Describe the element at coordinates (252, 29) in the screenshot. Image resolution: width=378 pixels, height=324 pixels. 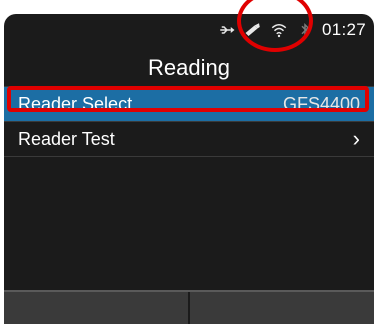
I see `scanner-icon` at that location.